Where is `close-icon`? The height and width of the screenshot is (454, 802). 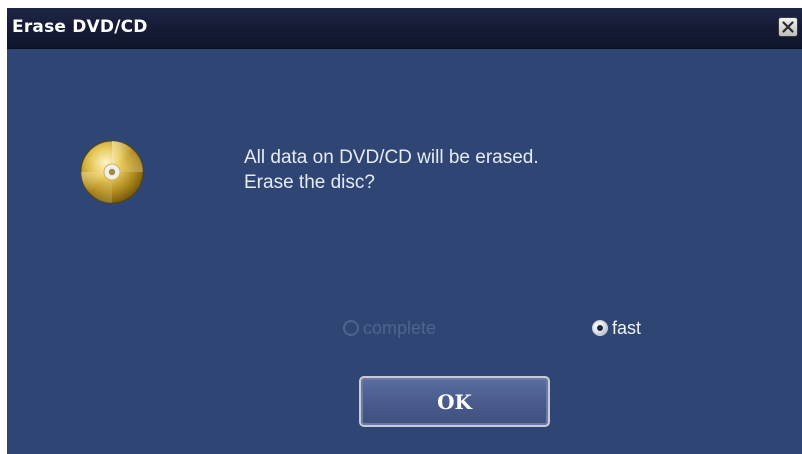 close-icon is located at coordinates (788, 27).